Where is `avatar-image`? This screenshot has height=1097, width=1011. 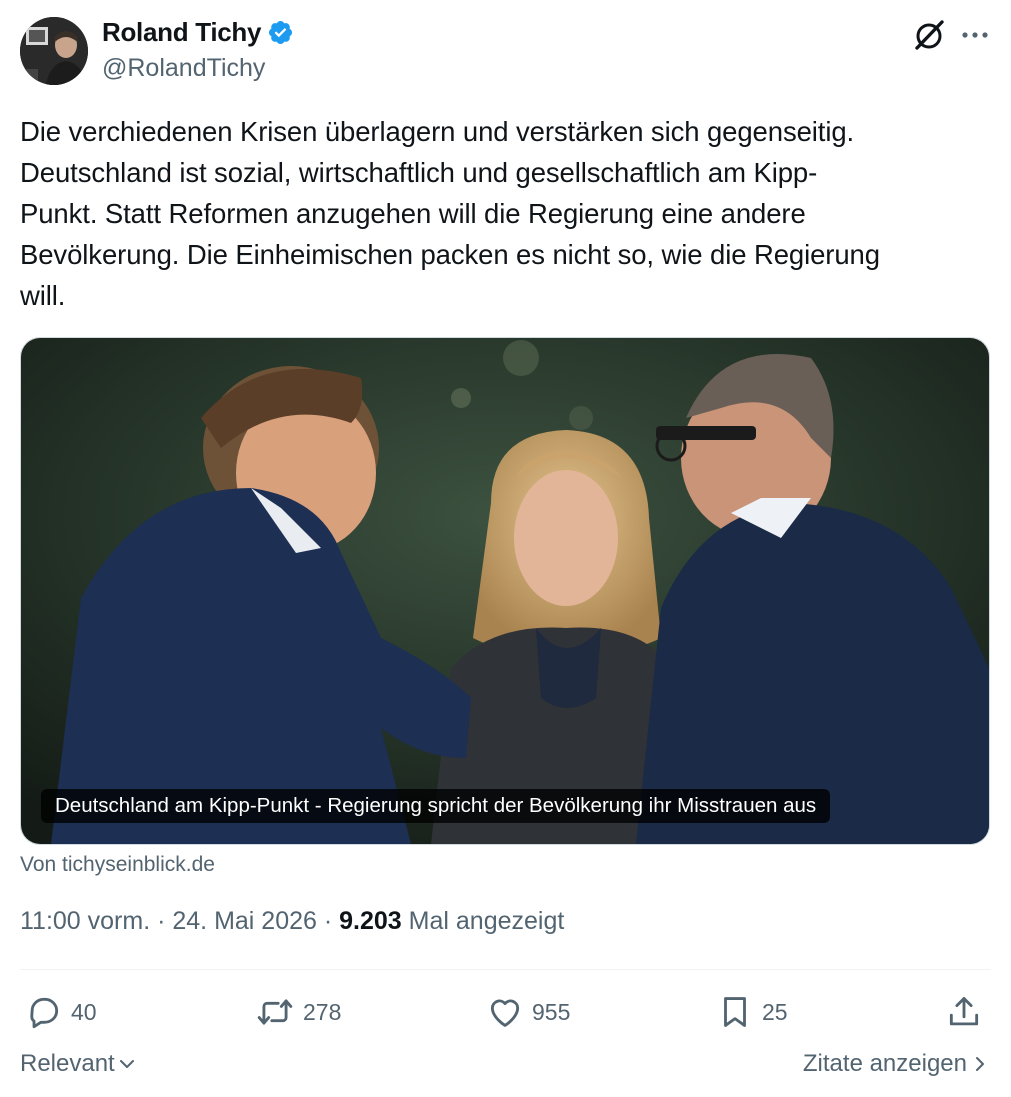
avatar-image is located at coordinates (54, 51).